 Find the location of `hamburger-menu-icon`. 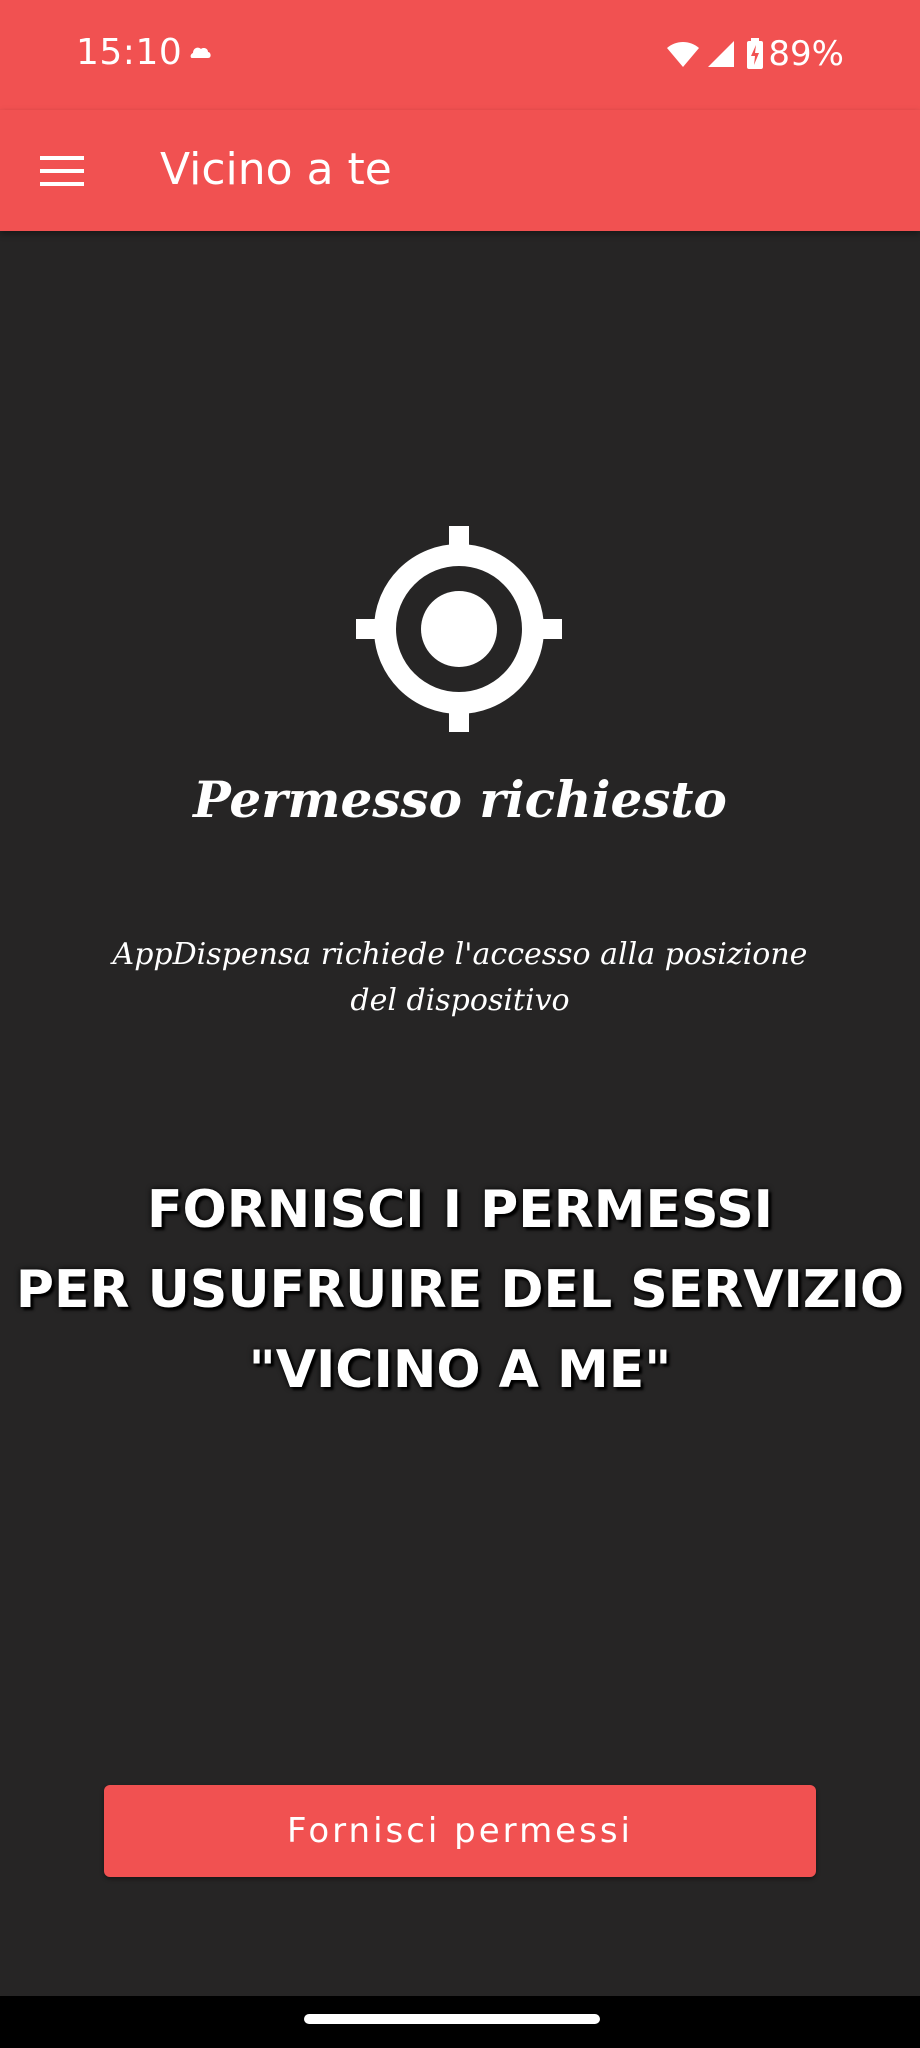

hamburger-menu-icon is located at coordinates (62, 171).